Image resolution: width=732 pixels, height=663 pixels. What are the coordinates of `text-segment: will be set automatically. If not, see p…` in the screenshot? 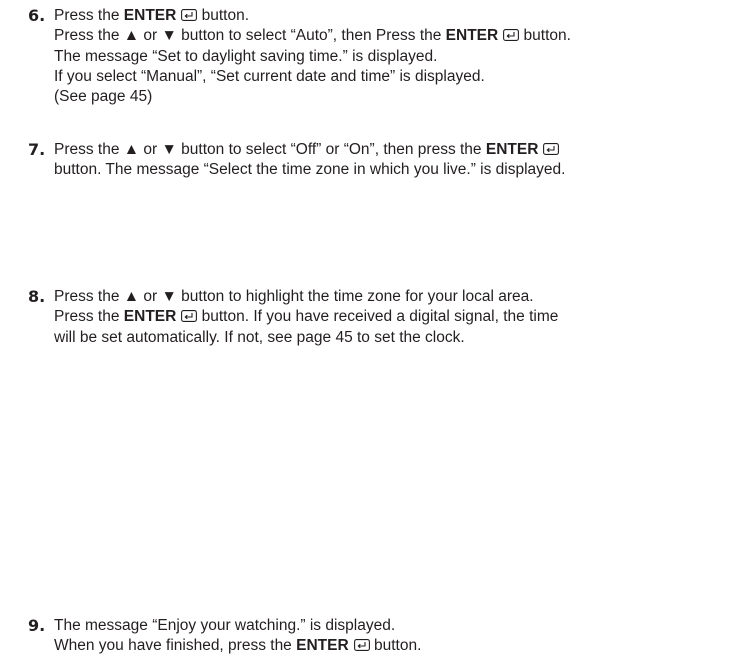 It's located at (259, 337).